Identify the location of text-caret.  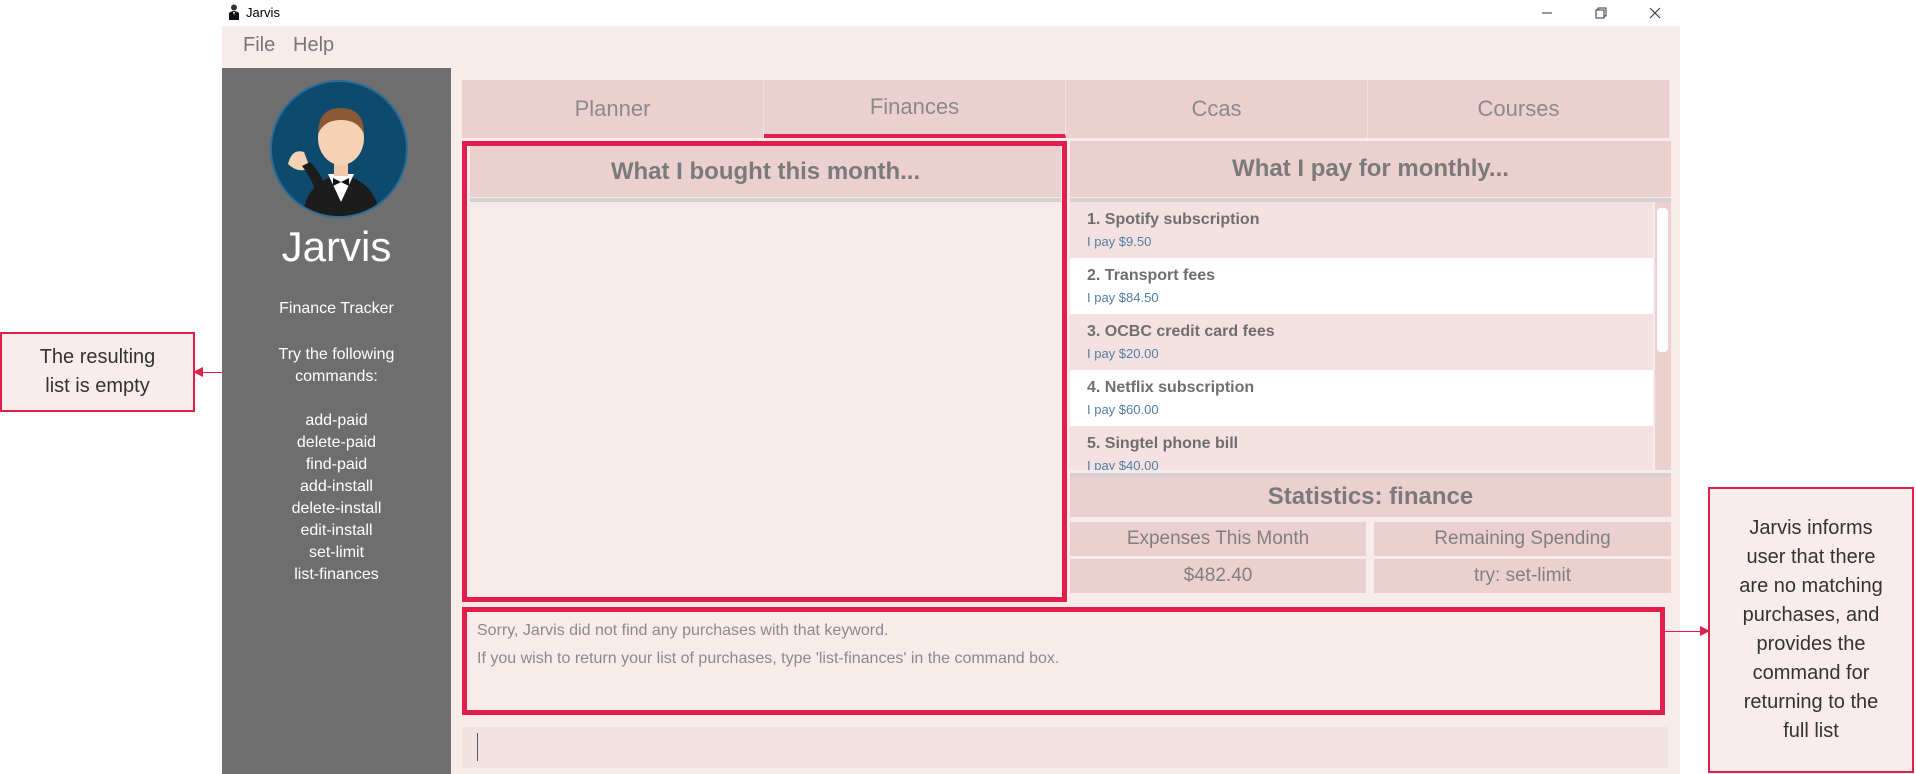
(477, 747).